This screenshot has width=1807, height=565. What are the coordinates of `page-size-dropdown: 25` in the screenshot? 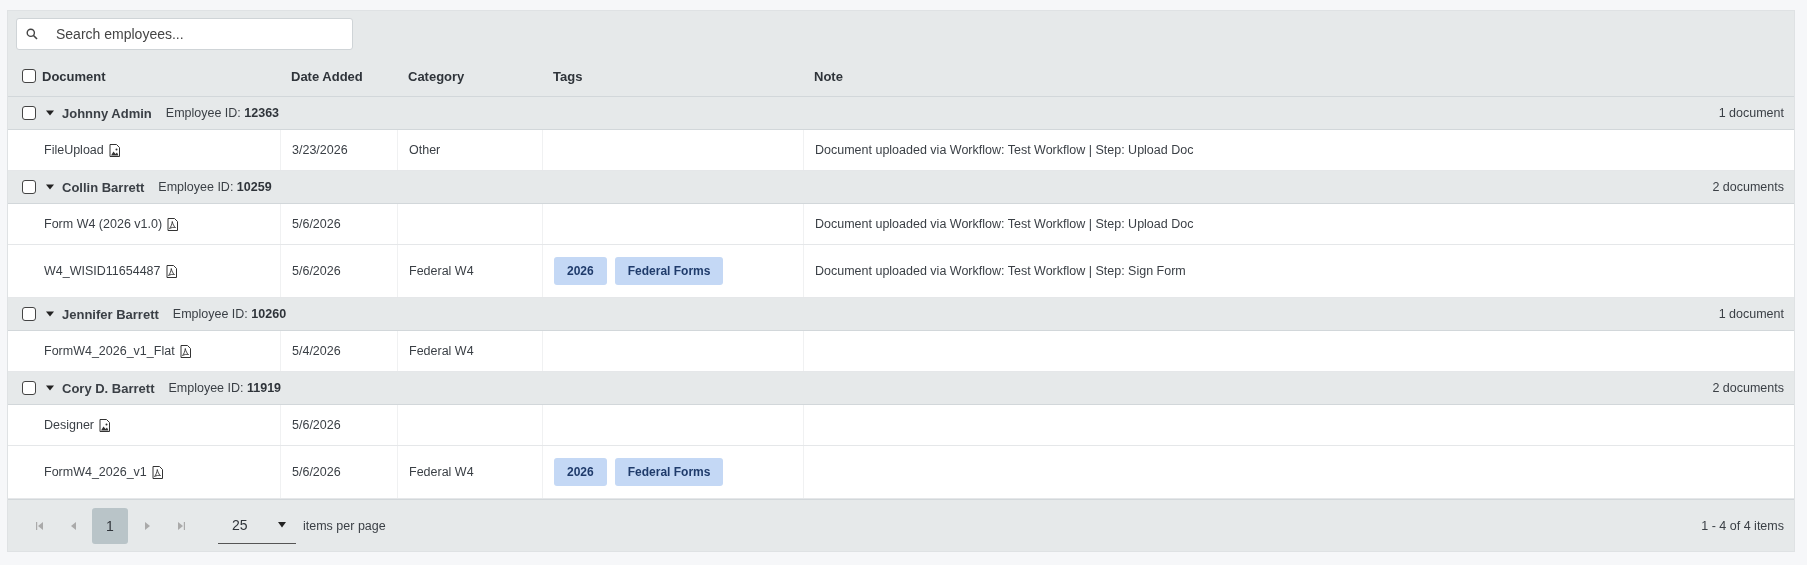 It's located at (257, 525).